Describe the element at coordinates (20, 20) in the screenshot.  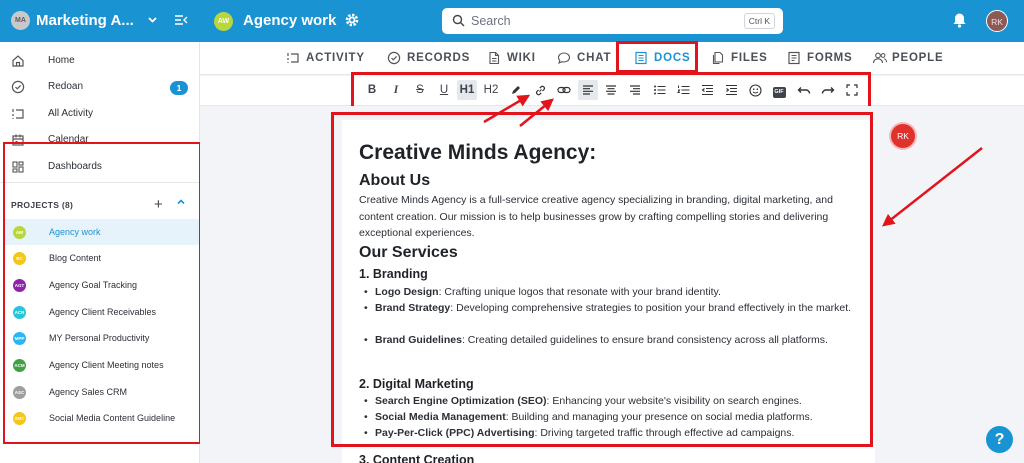
I see `workspace-avatar: MA` at that location.